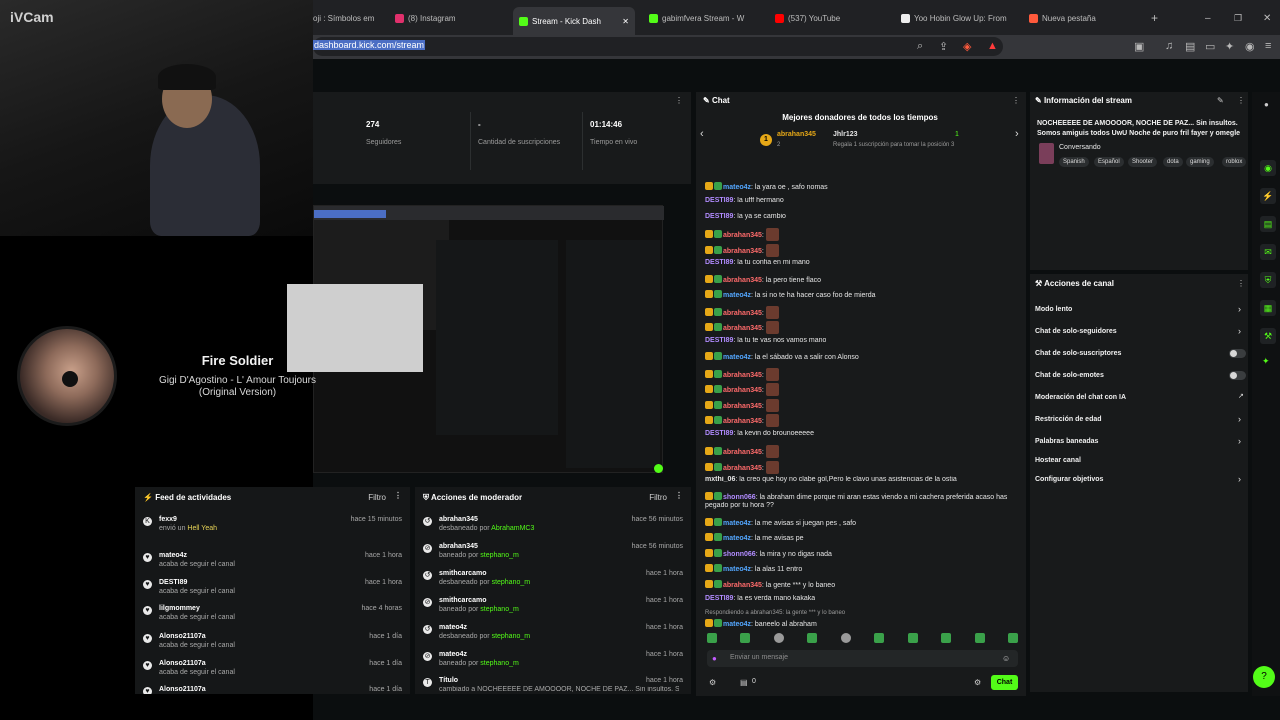 The image size is (1280, 720). I want to click on action-slow-mode: Modo lento, so click(1053, 309).